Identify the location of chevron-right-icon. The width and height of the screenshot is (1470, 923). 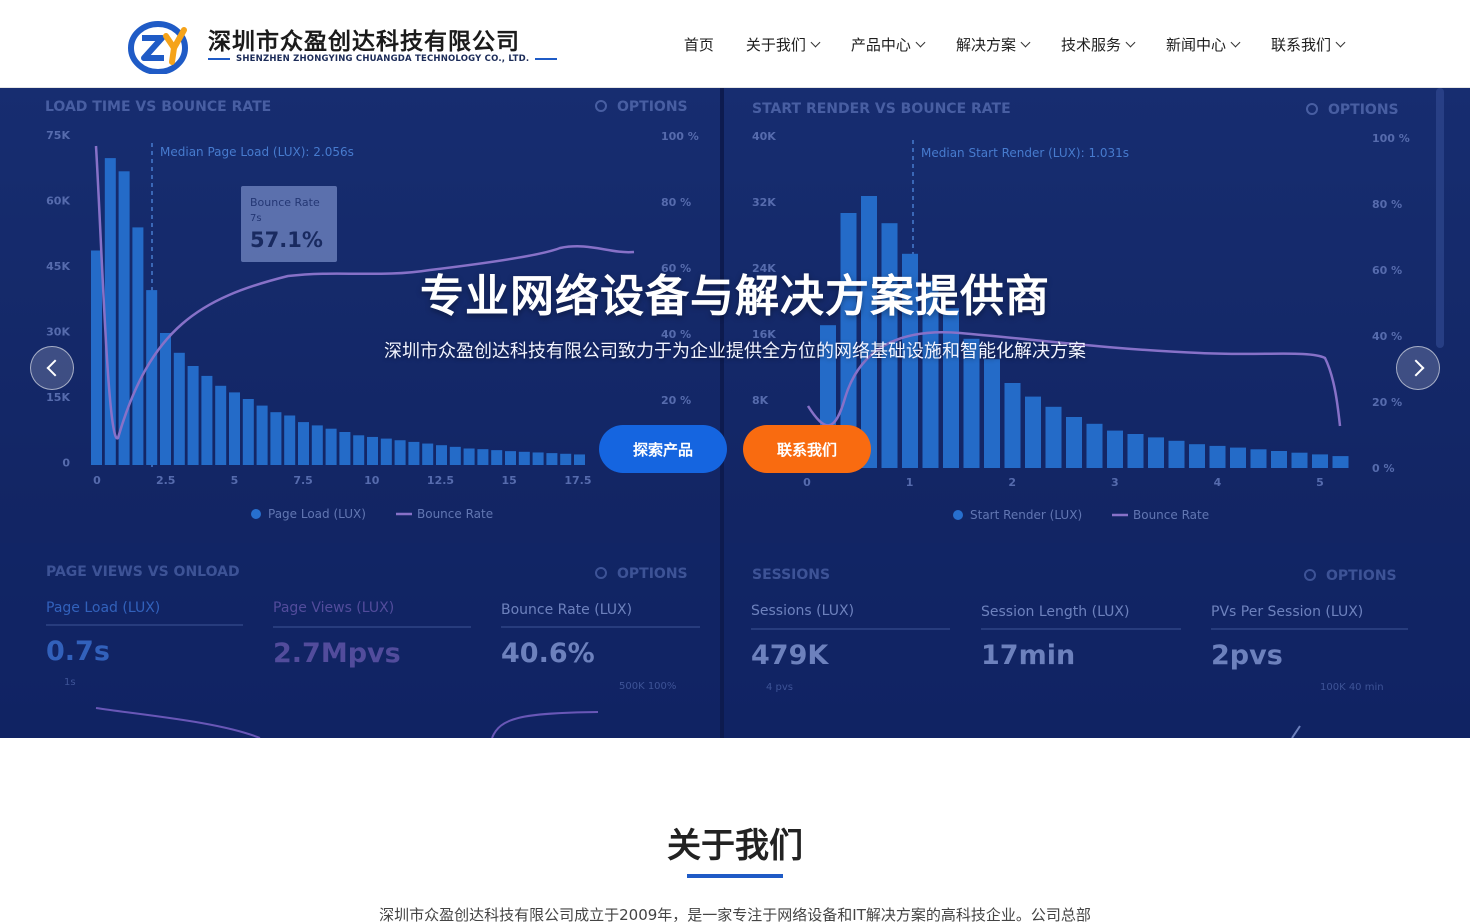
(1415, 368).